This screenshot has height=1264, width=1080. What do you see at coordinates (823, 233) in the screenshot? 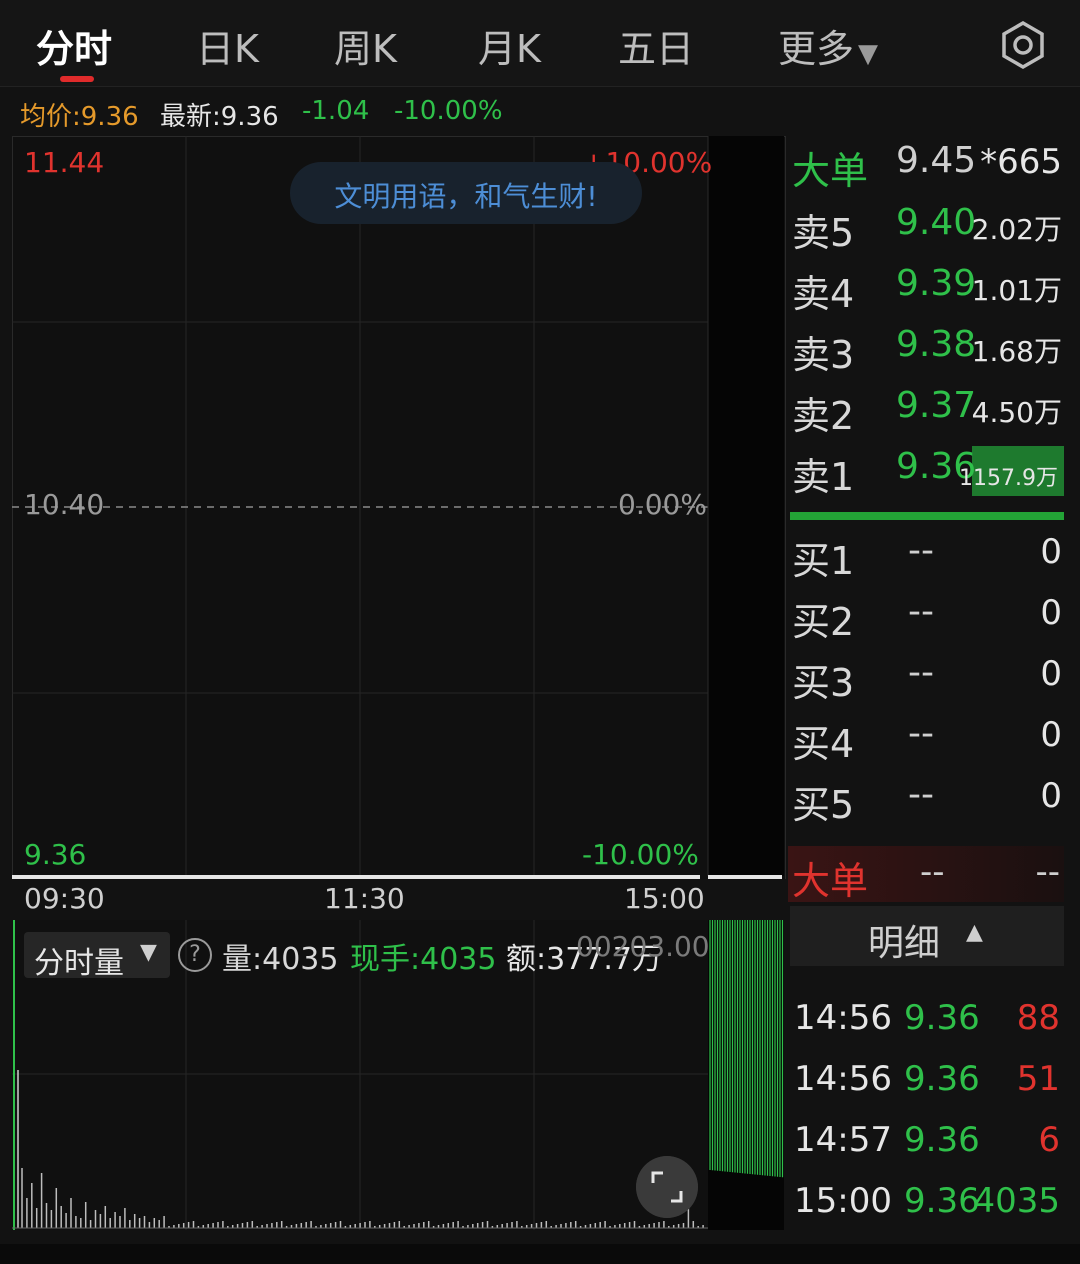
I see `sell-level-label: 卖5` at bounding box center [823, 233].